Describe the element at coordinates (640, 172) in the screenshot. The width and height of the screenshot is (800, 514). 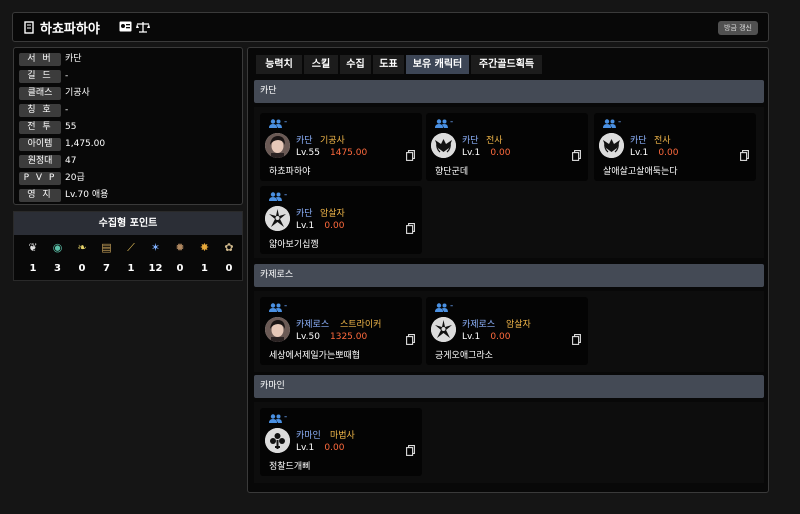
I see `character-name: 살애살고살애둑는다` at that location.